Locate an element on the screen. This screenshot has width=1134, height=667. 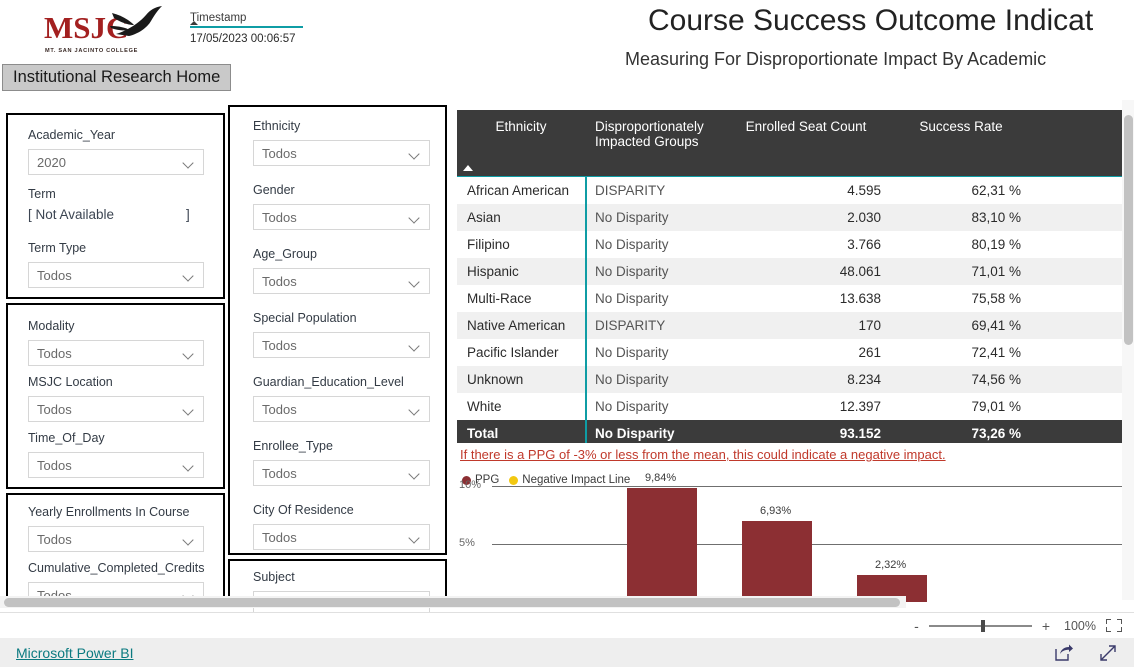
footer-action-icons is located at coordinates (1086, 653).